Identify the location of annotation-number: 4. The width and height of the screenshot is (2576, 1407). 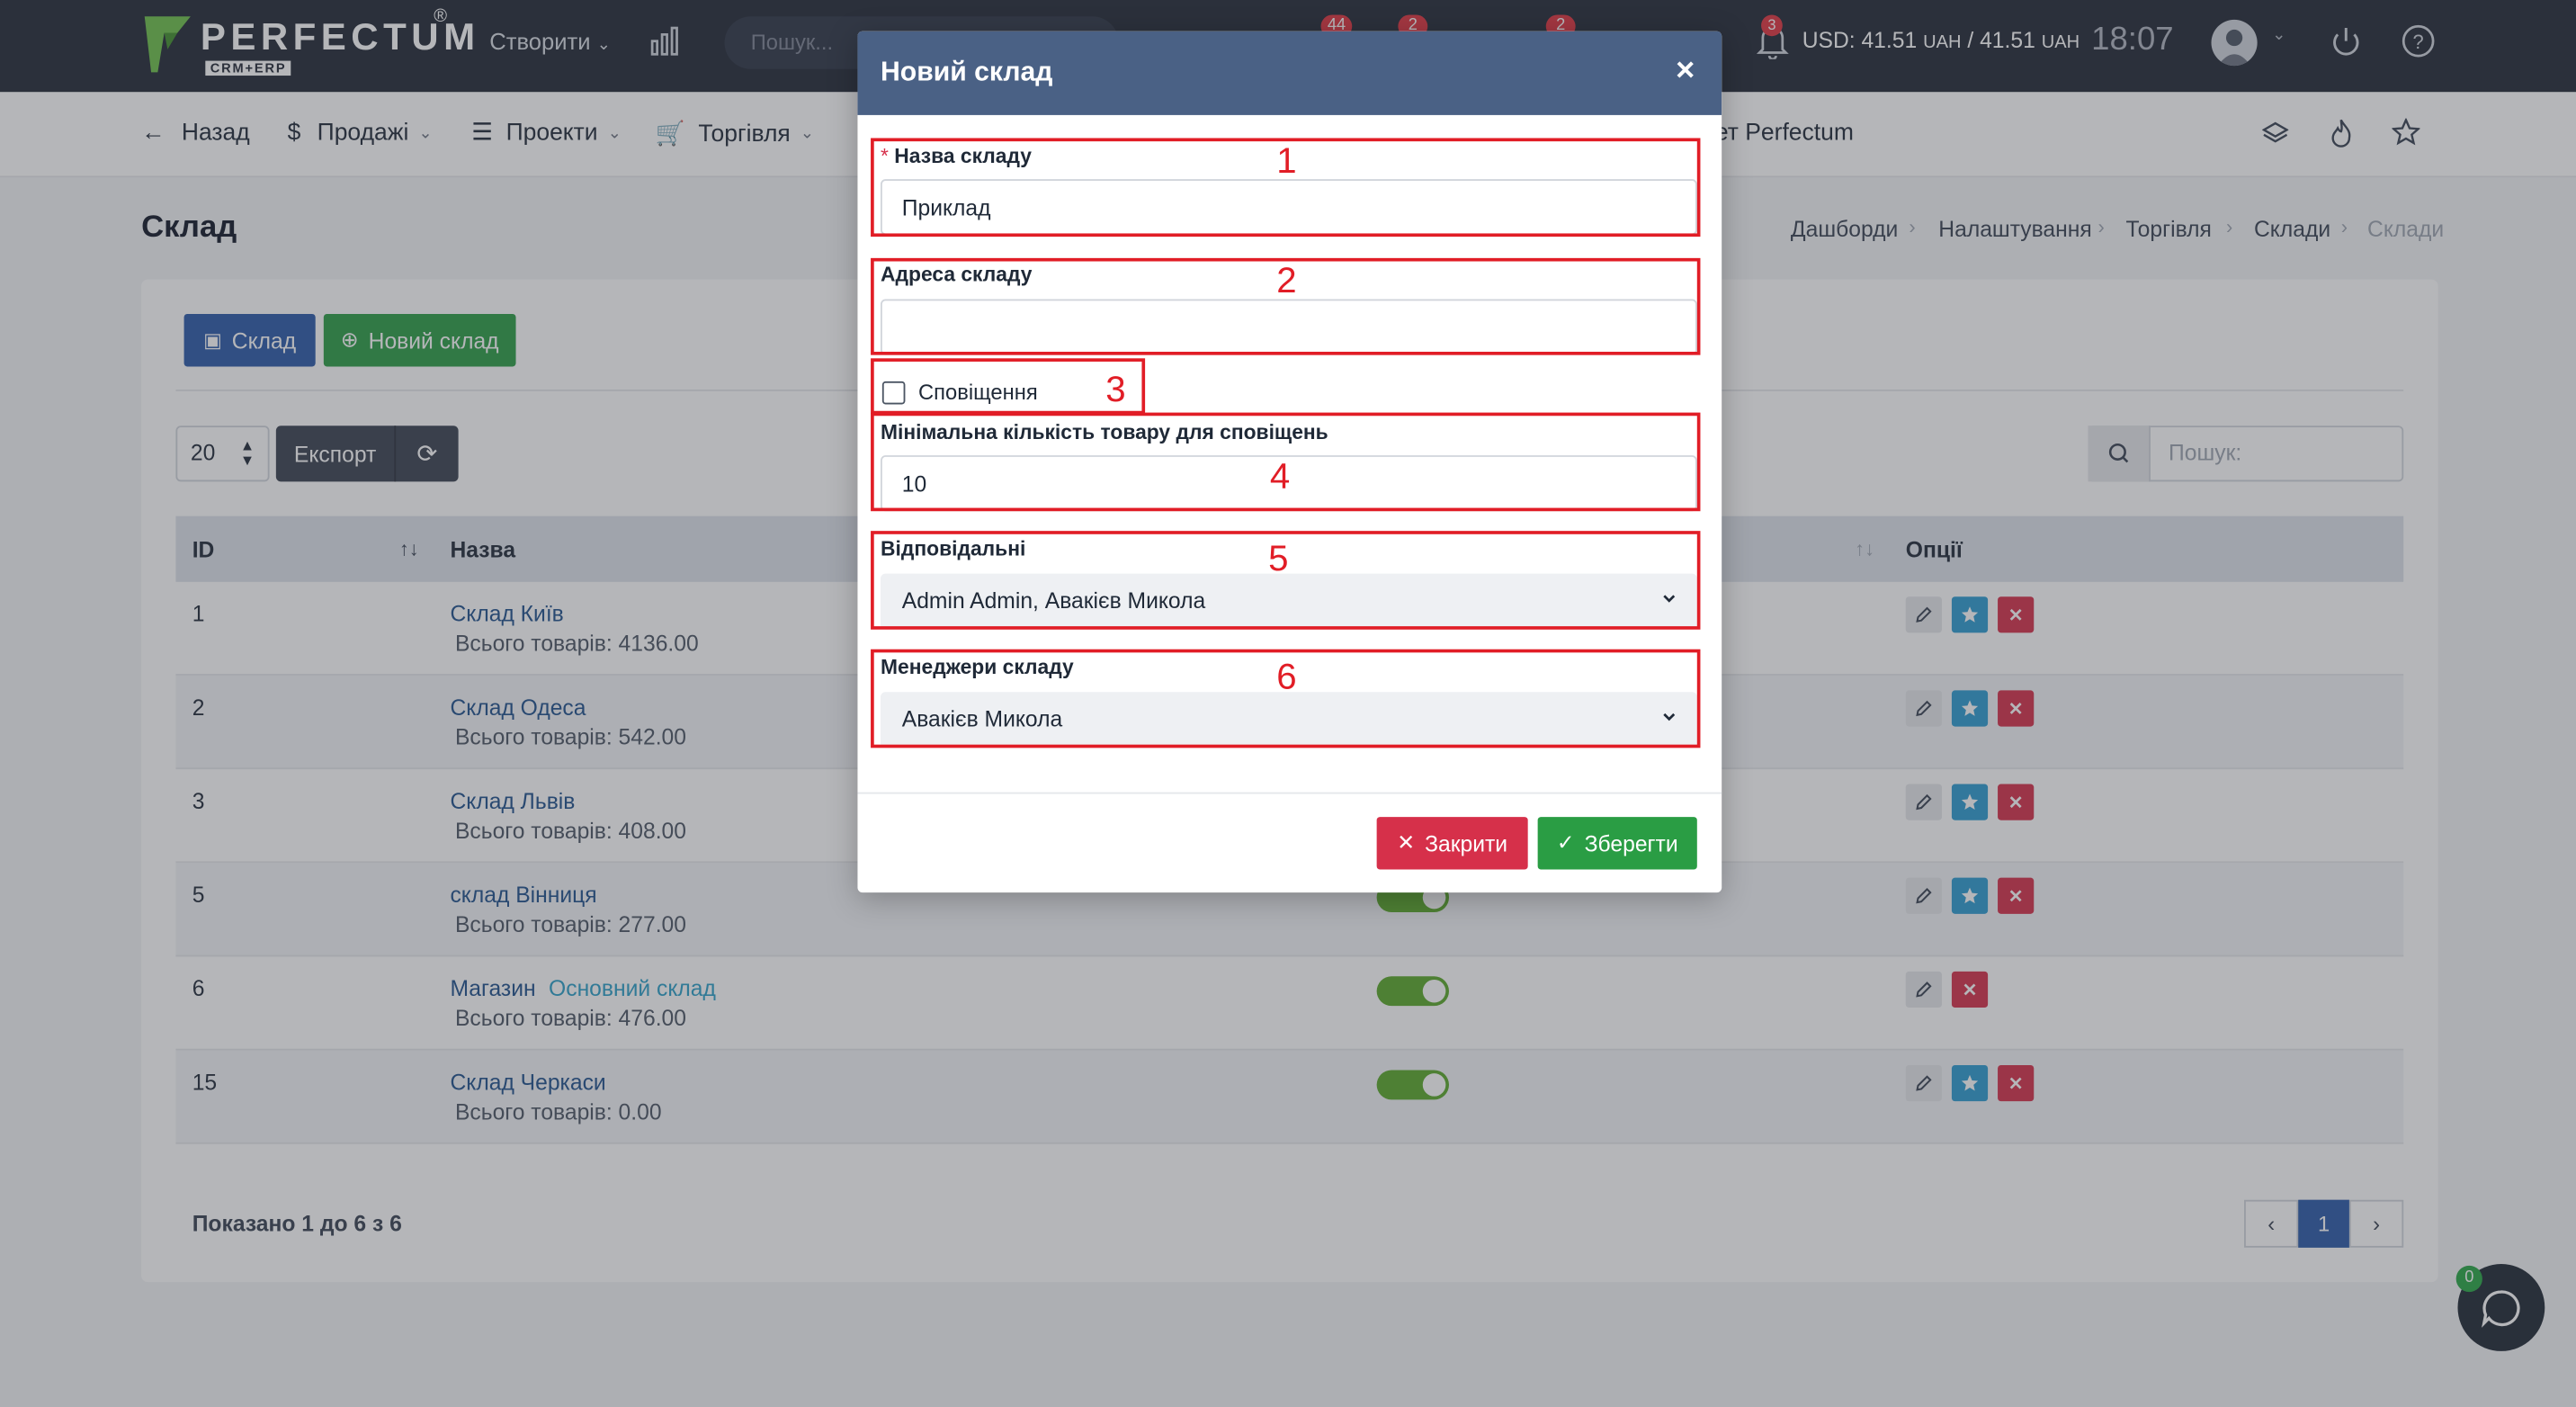
(1280, 476).